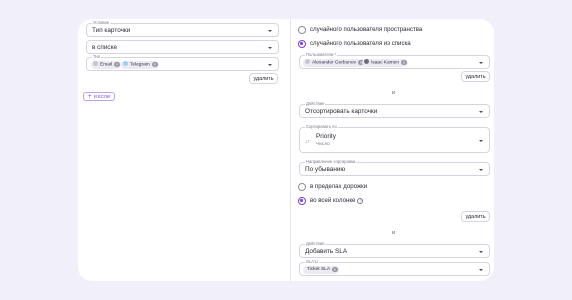  What do you see at coordinates (96, 57) in the screenshot?
I see `type-label: Тип` at bounding box center [96, 57].